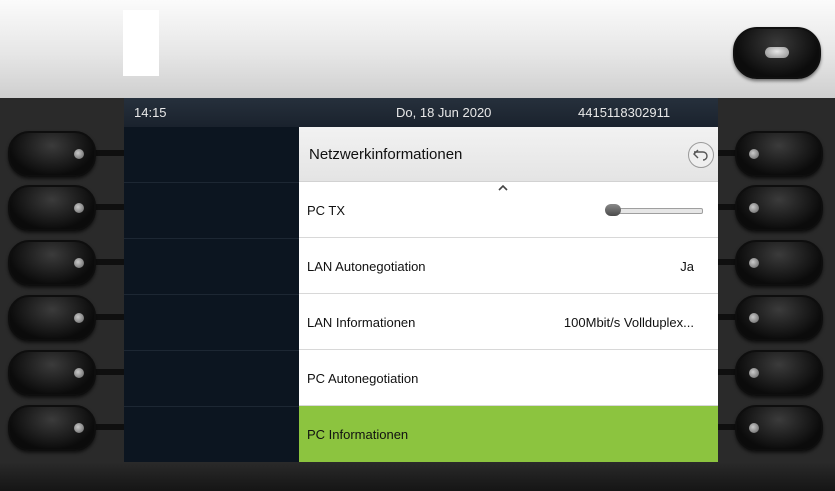 The image size is (835, 491). I want to click on home-key-icon, so click(777, 52).